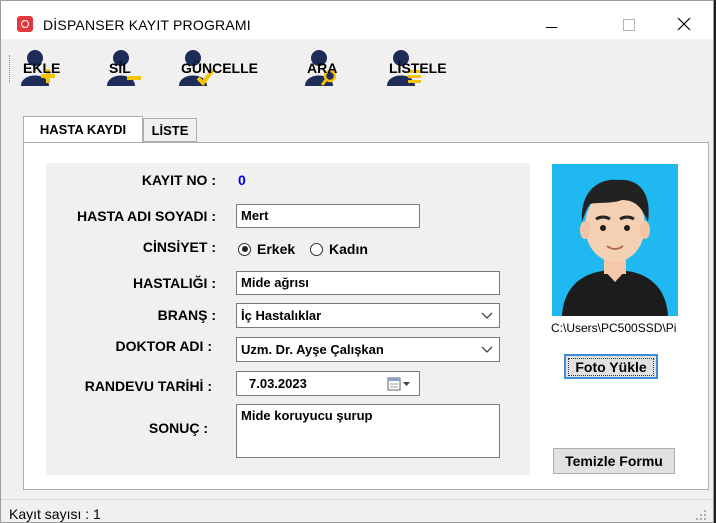  What do you see at coordinates (328, 383) in the screenshot?
I see `randevu-datepicker: 7.03.2023` at bounding box center [328, 383].